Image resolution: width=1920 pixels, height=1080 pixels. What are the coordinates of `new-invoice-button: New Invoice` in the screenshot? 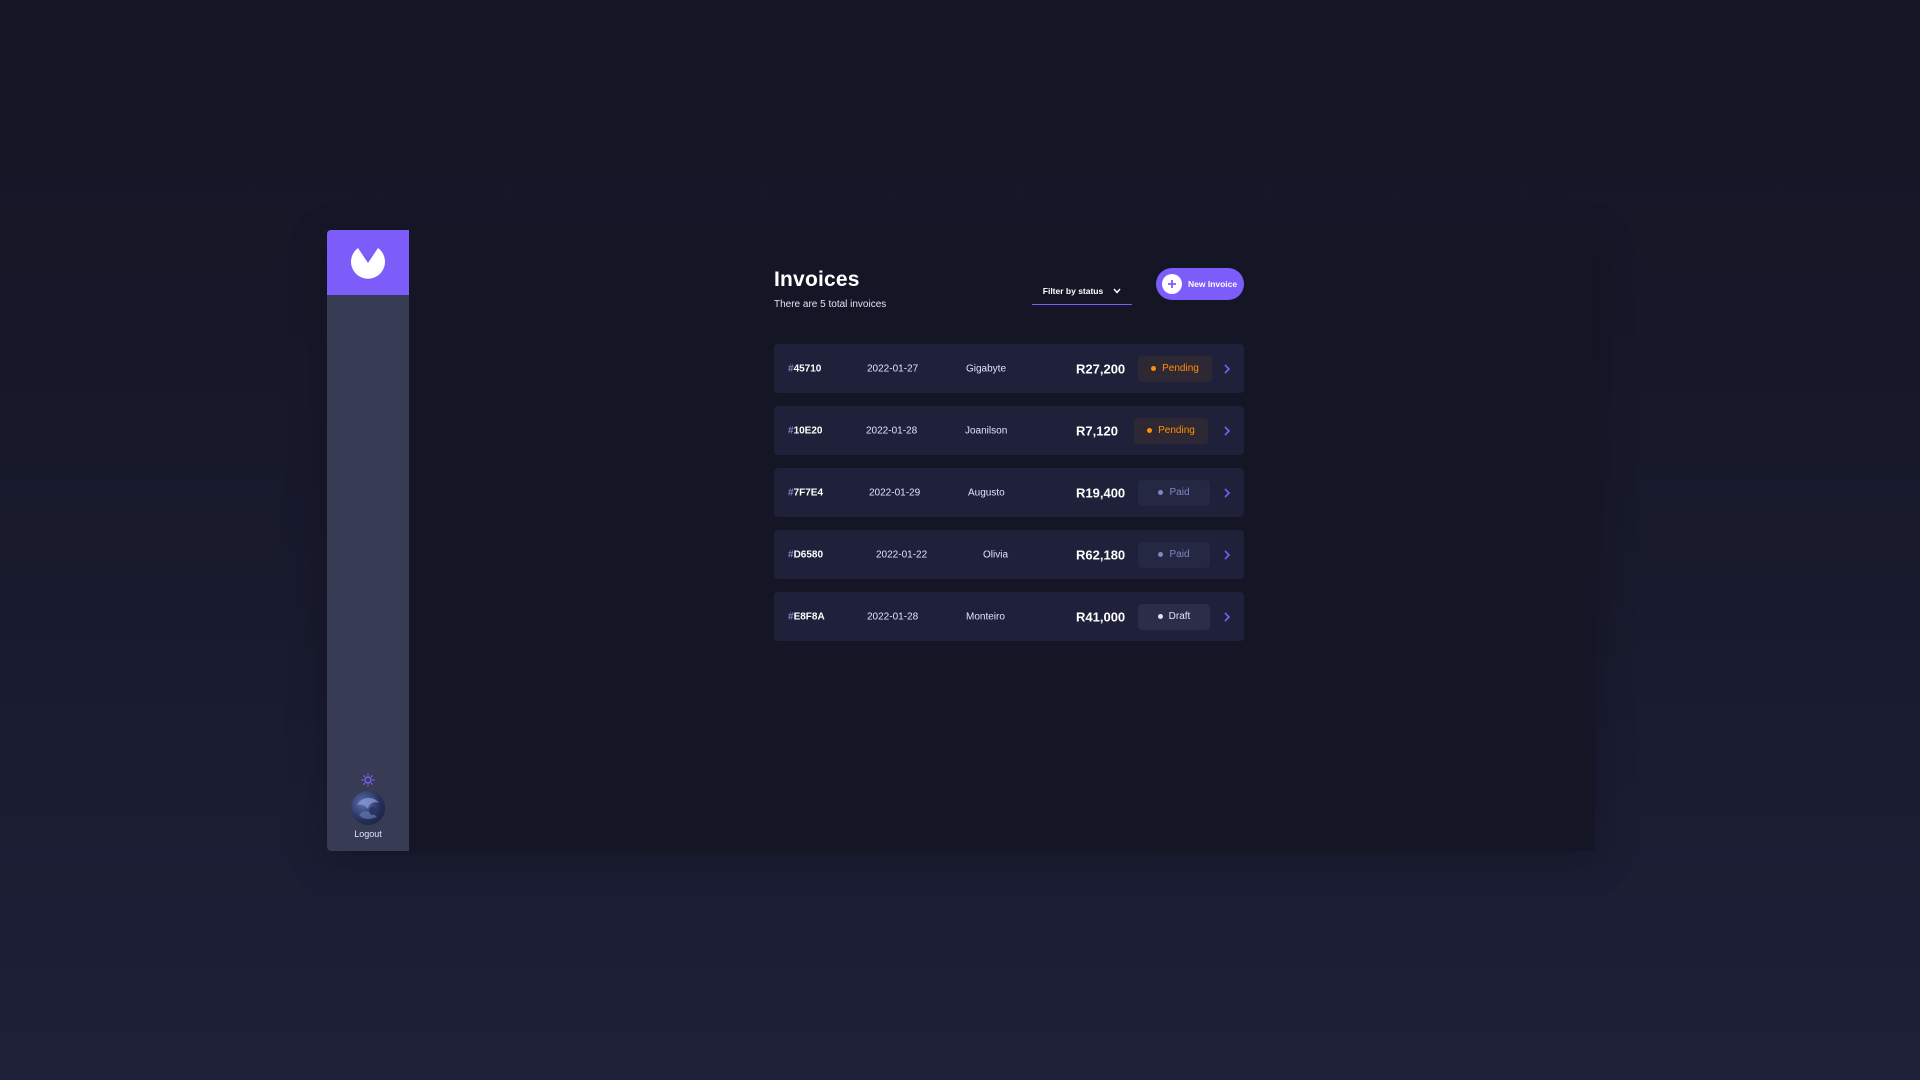 It's located at (1200, 284).